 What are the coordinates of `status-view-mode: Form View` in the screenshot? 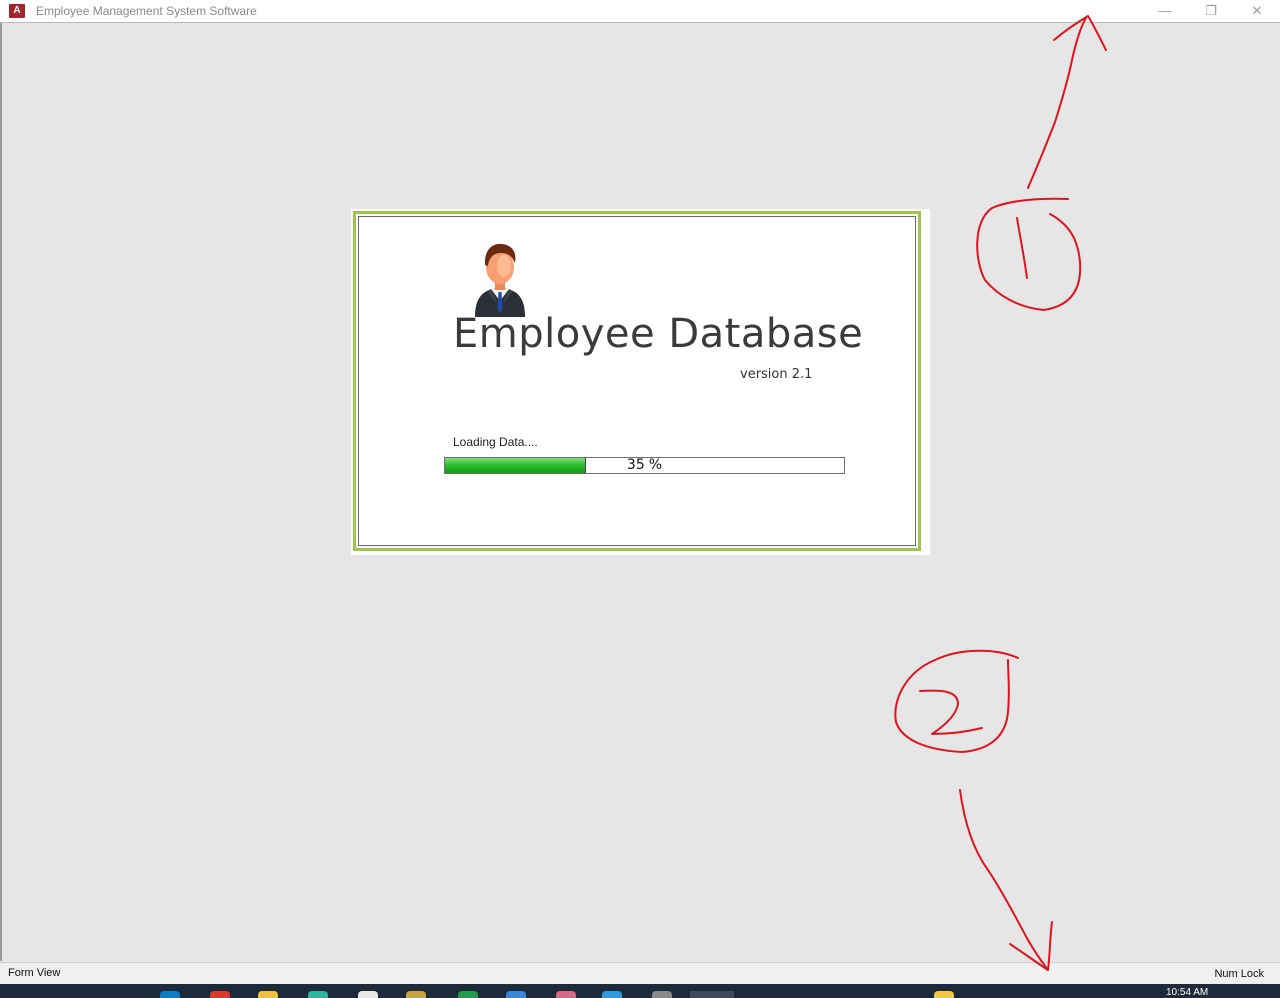 It's located at (34, 973).